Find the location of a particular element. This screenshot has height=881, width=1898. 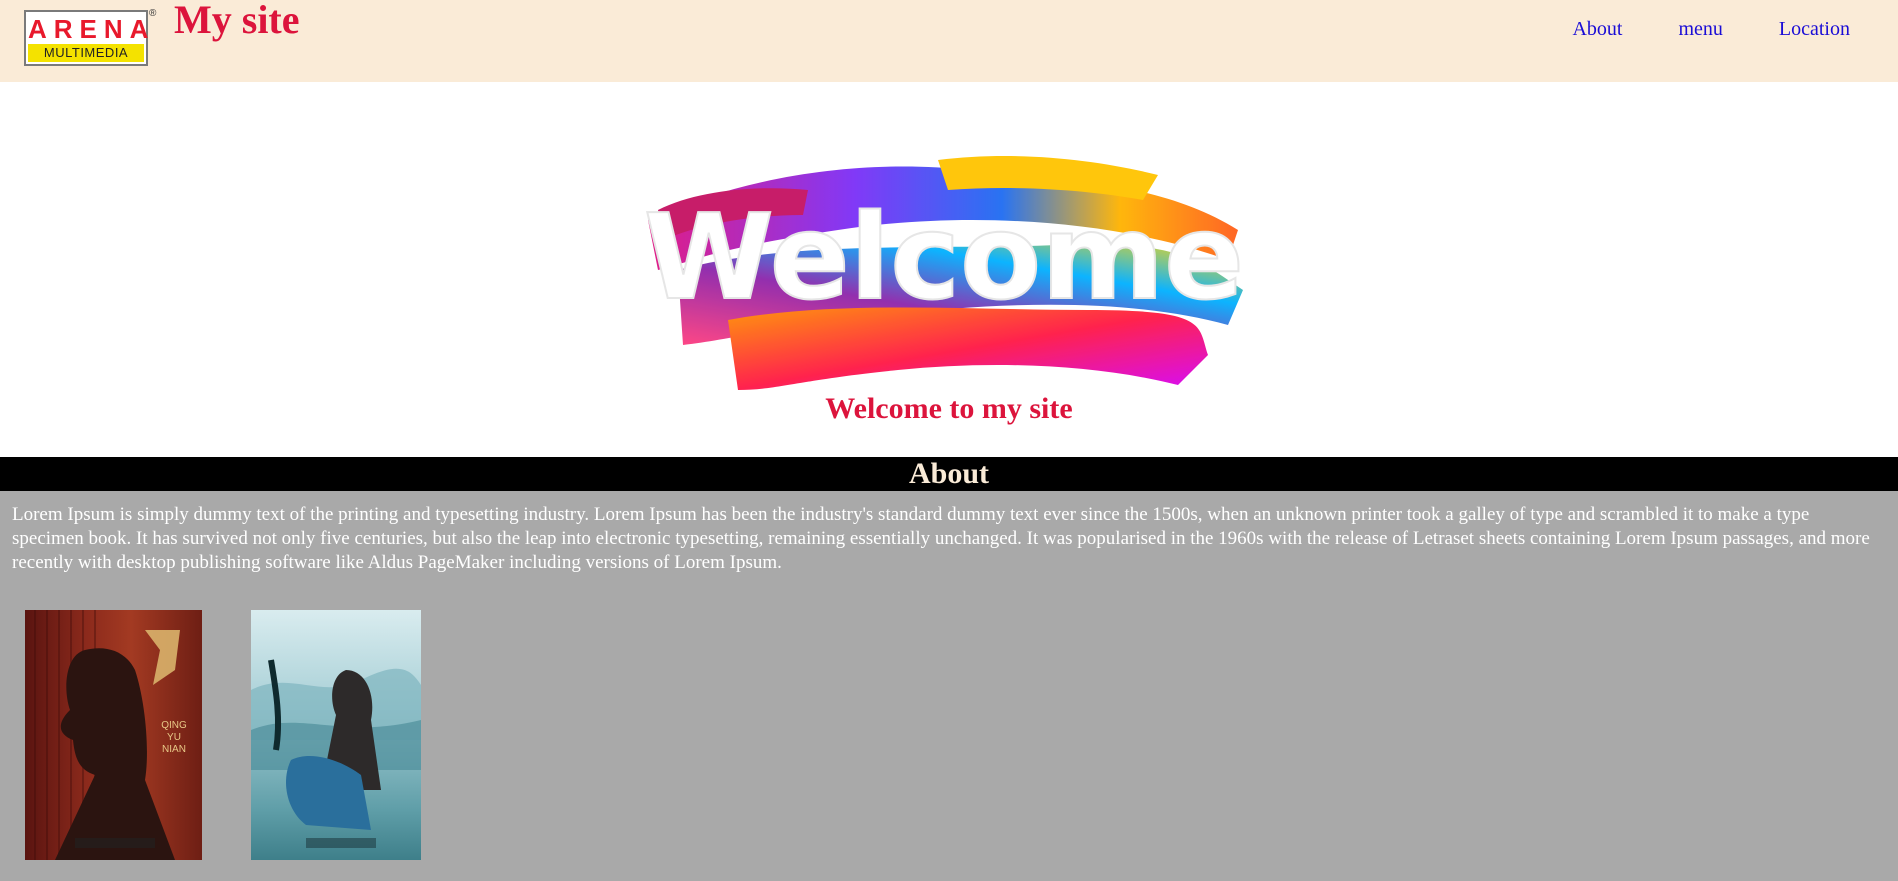

site-title: My site is located at coordinates (237, 21).